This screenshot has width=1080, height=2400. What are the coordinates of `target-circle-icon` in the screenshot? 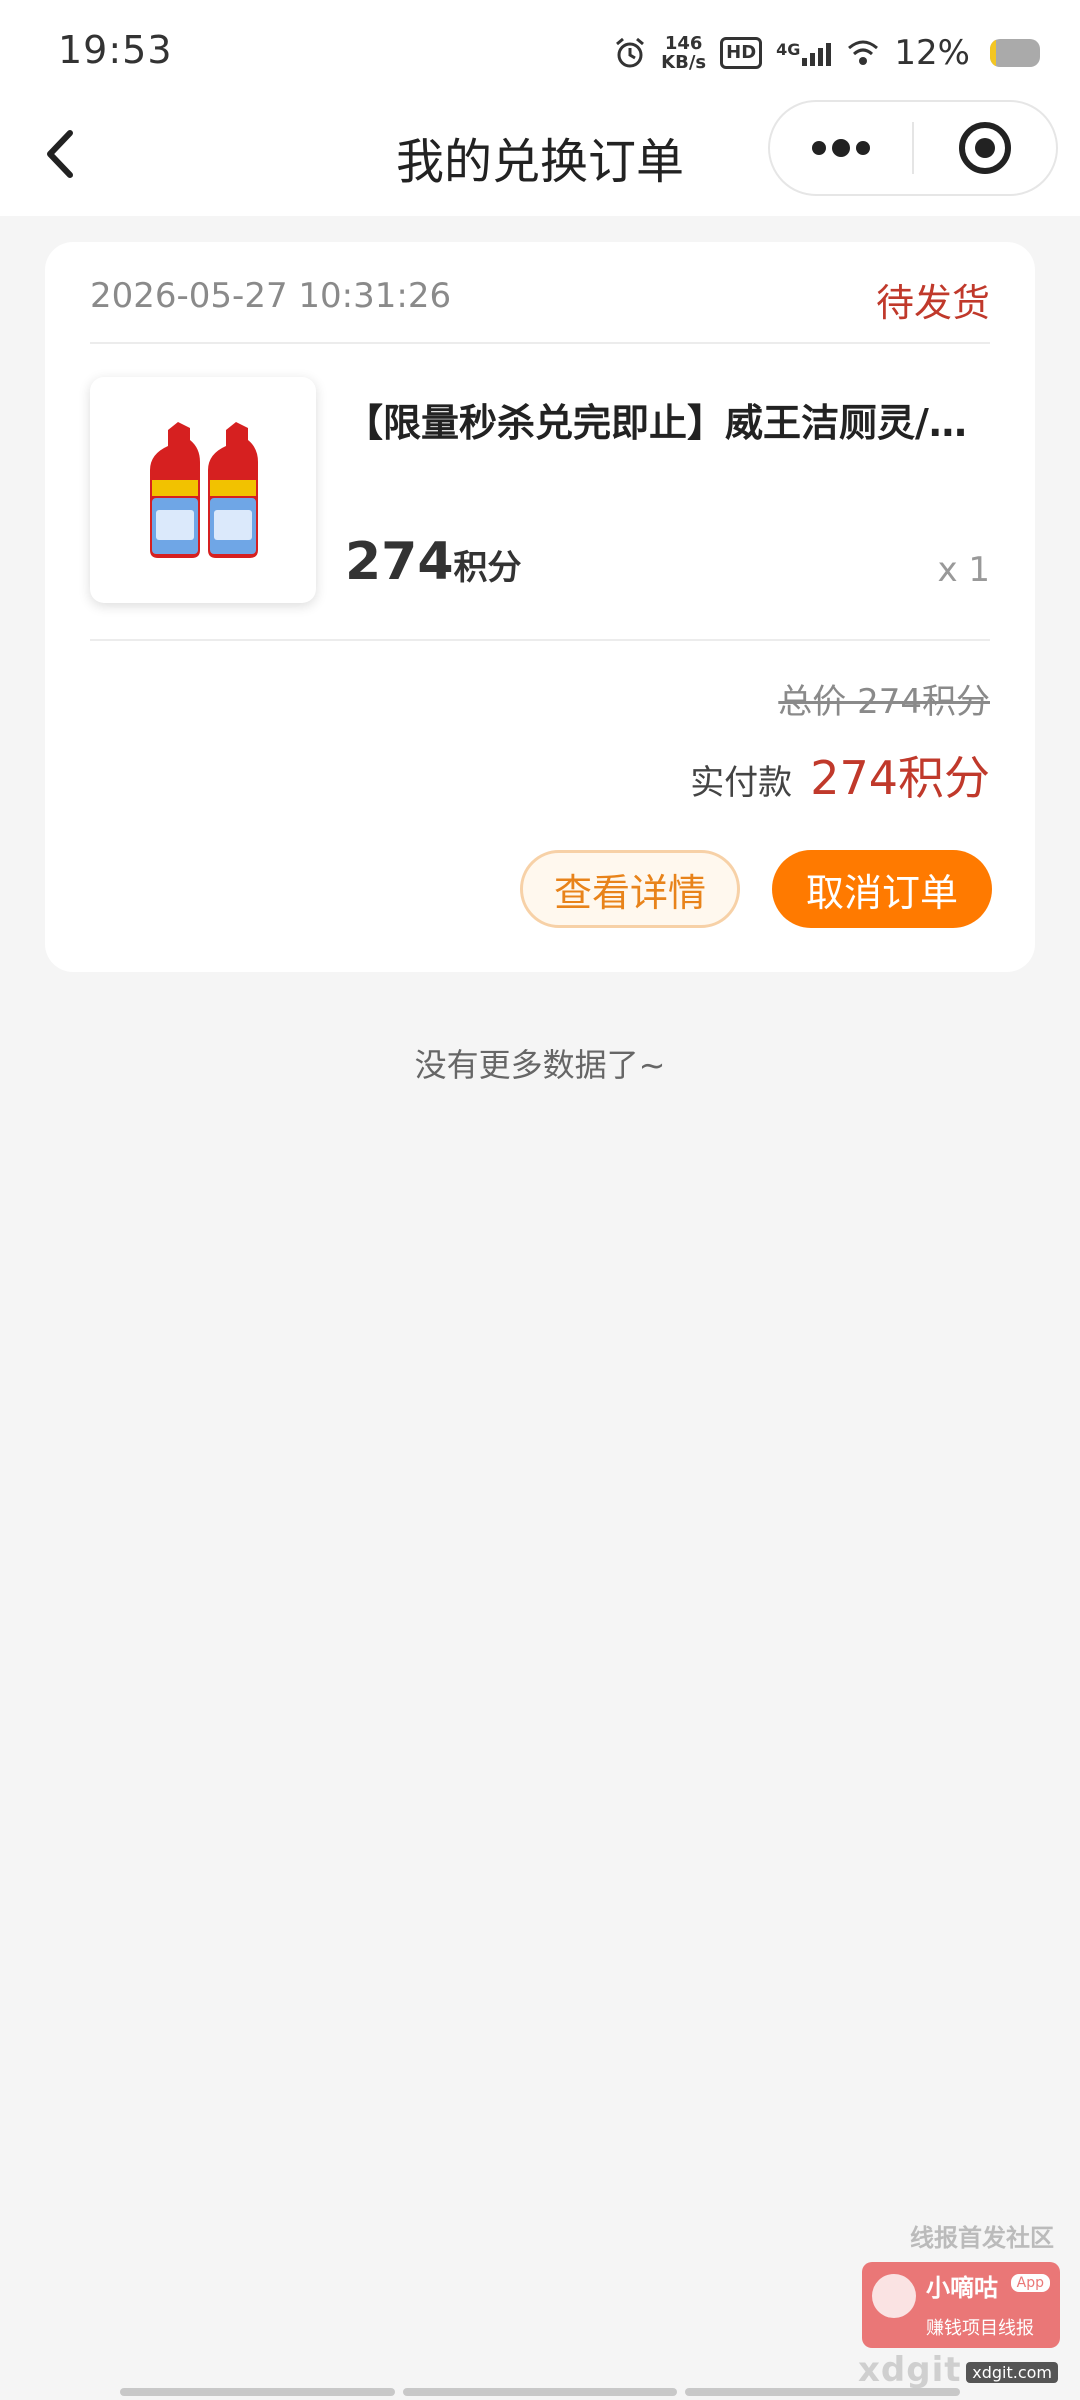 It's located at (985, 148).